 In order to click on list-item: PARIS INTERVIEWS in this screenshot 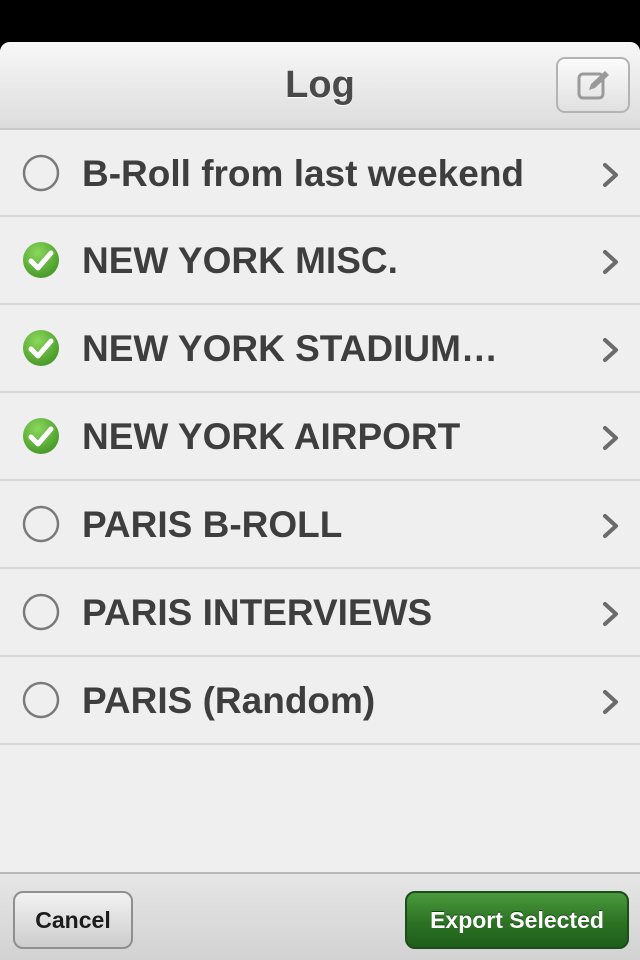, I will do `click(320, 613)`.